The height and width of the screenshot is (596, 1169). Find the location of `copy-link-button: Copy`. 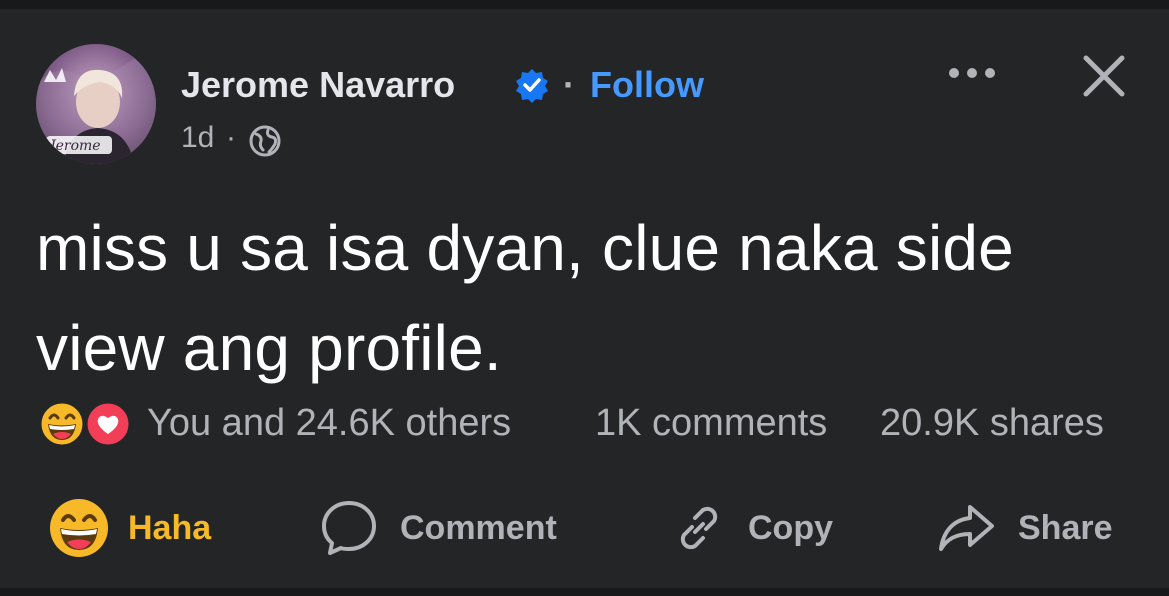

copy-link-button: Copy is located at coordinates (751, 528).